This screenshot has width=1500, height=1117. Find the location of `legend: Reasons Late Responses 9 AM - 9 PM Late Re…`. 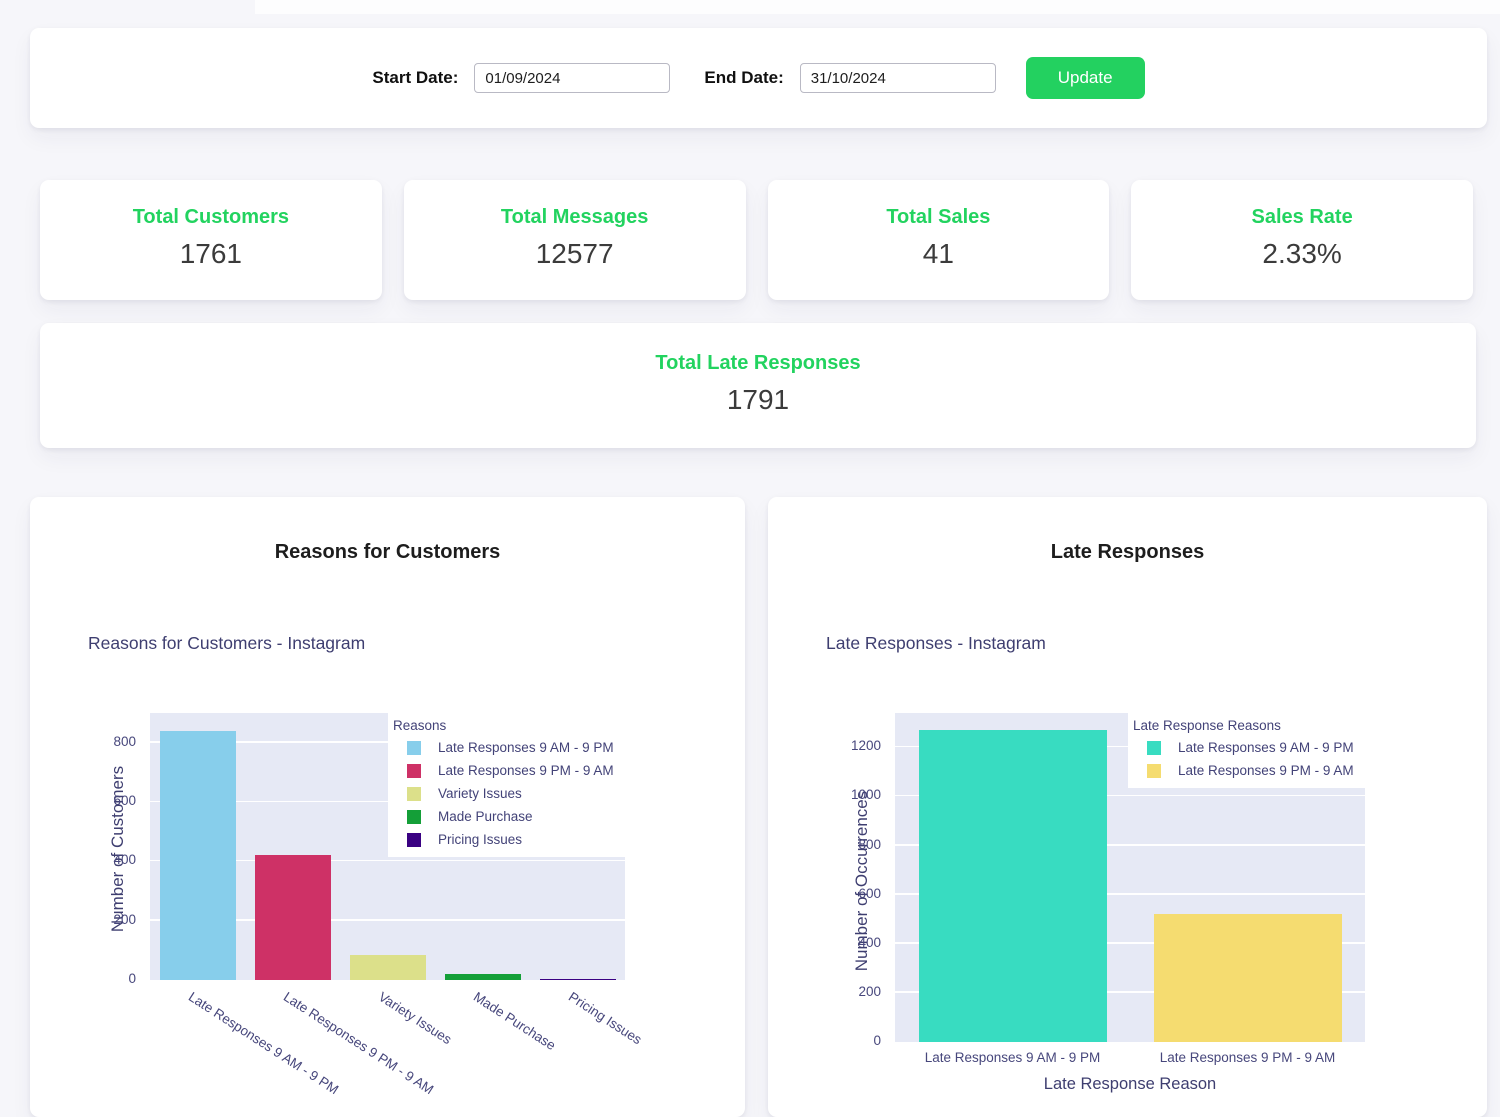

legend: Reasons Late Responses 9 AM - 9 PM Late Re… is located at coordinates (507, 784).